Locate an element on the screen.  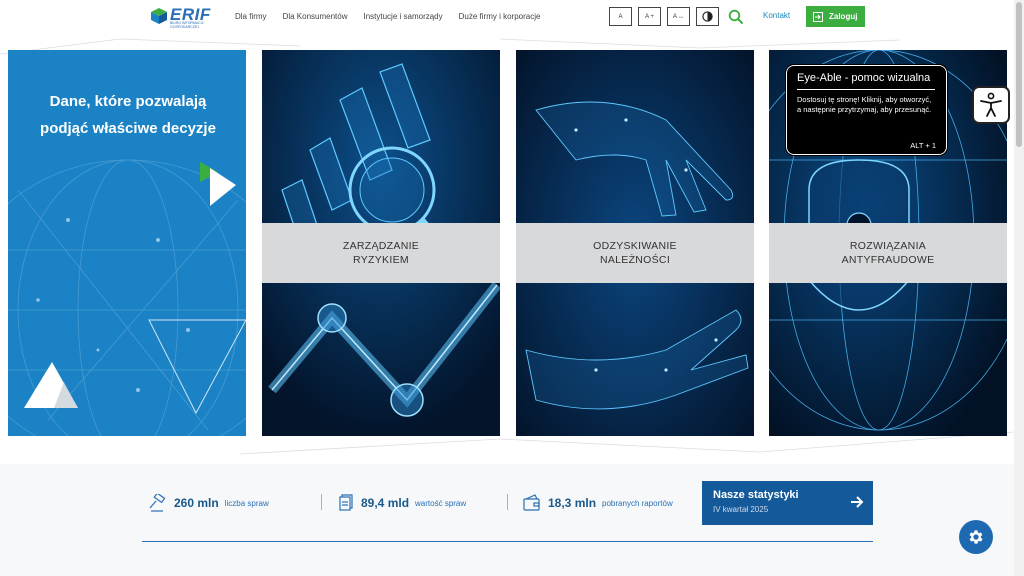
font-spacing-button: A ↔ is located at coordinates (678, 16).